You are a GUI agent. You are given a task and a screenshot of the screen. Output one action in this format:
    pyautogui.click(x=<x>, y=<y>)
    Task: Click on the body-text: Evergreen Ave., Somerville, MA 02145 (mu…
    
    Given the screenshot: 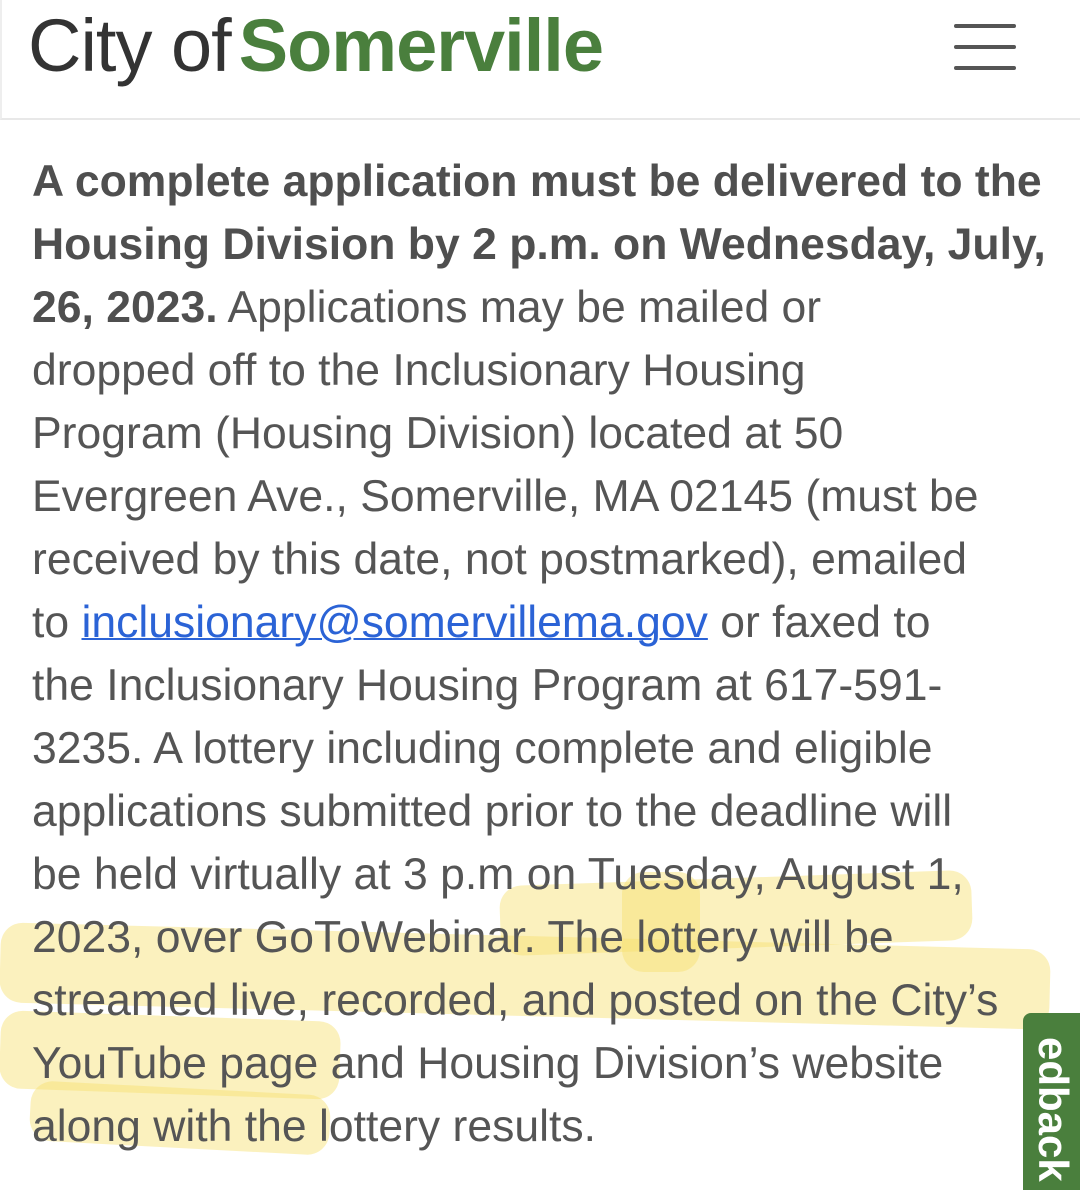 What is the action you would take?
    pyautogui.click(x=505, y=496)
    